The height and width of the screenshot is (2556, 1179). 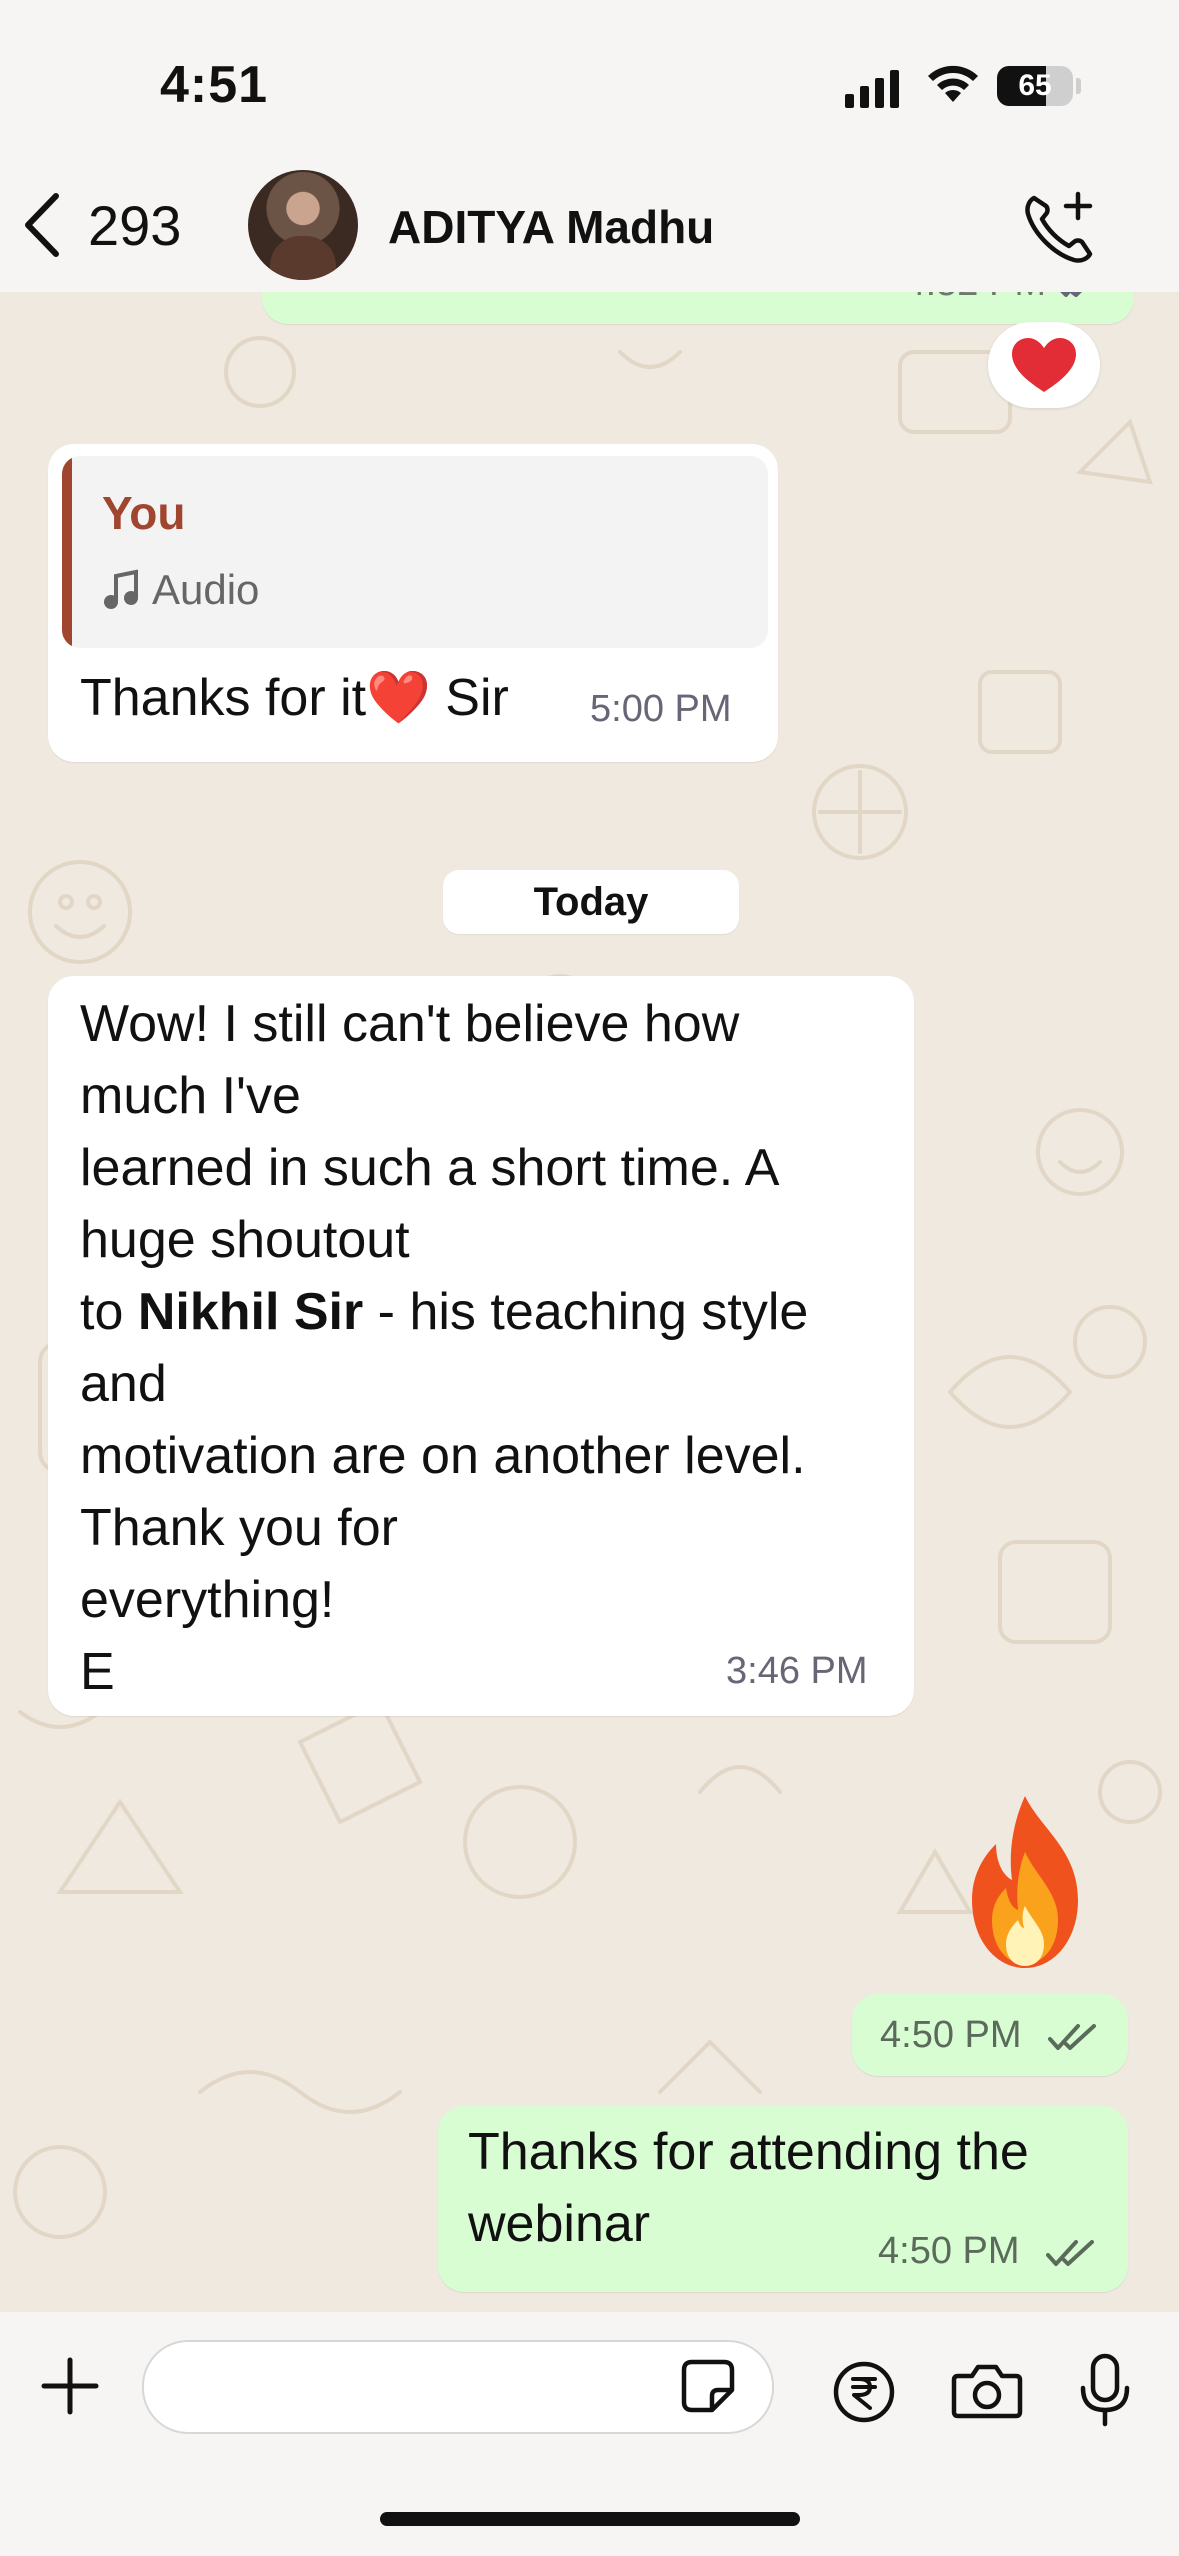 I want to click on message-text-part: Thanks for it, so click(x=223, y=698).